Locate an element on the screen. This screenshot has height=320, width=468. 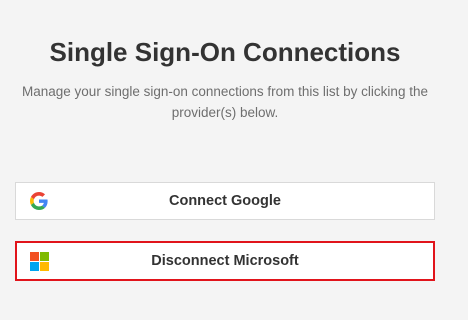
connect-google-label: Connect Google is located at coordinates (225, 201).